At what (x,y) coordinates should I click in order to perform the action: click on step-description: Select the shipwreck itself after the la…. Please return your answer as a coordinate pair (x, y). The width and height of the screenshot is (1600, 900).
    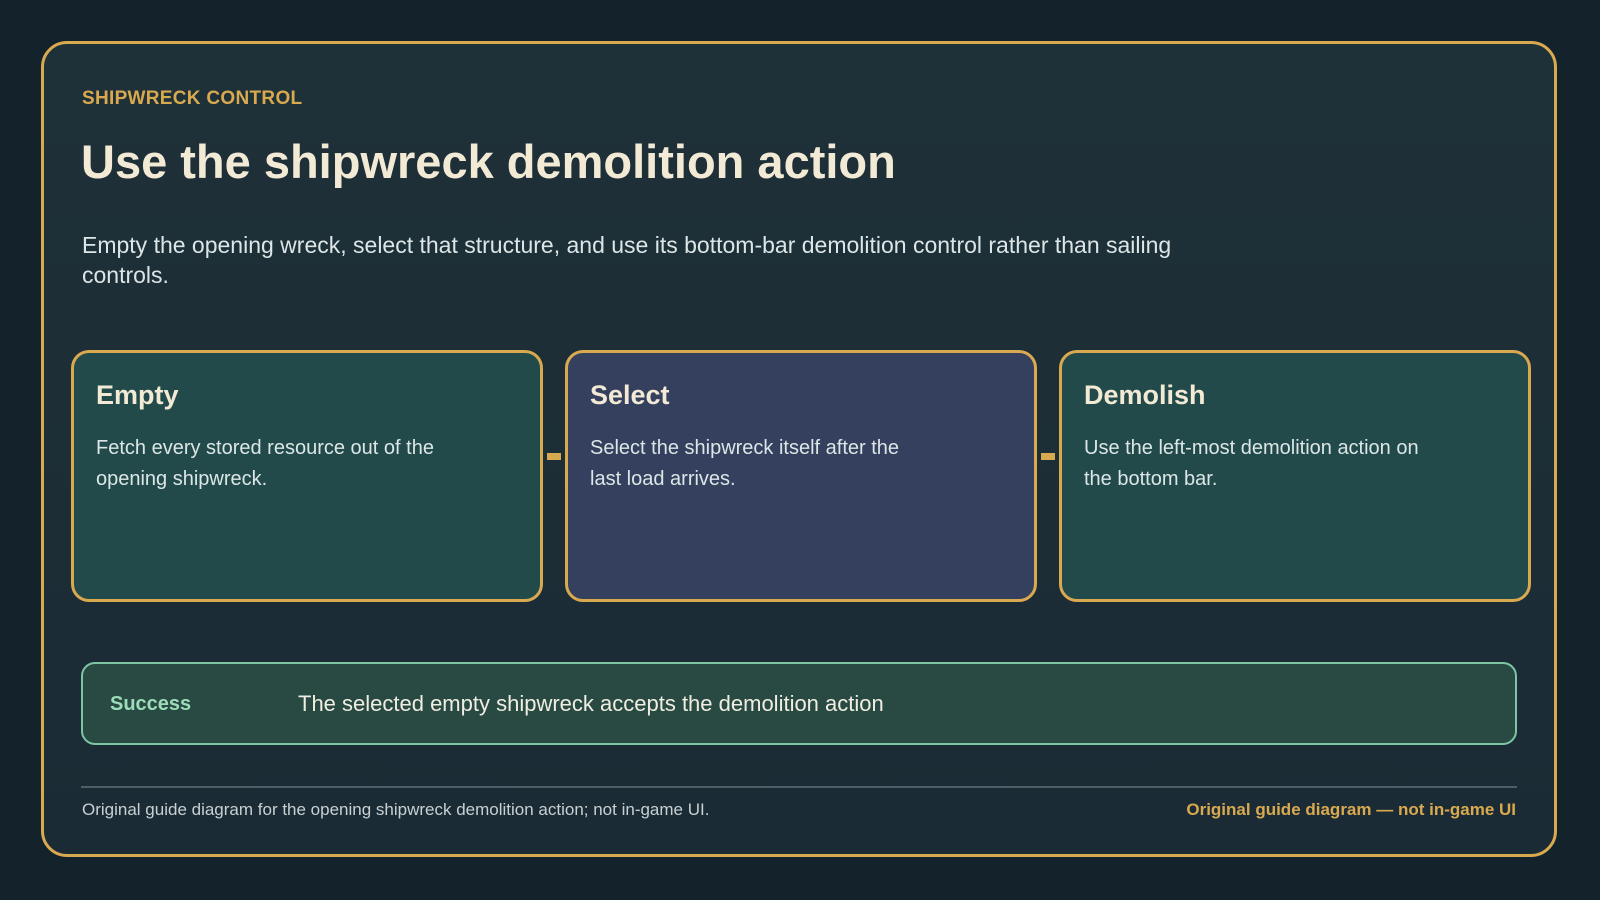
    Looking at the image, I should click on (745, 463).